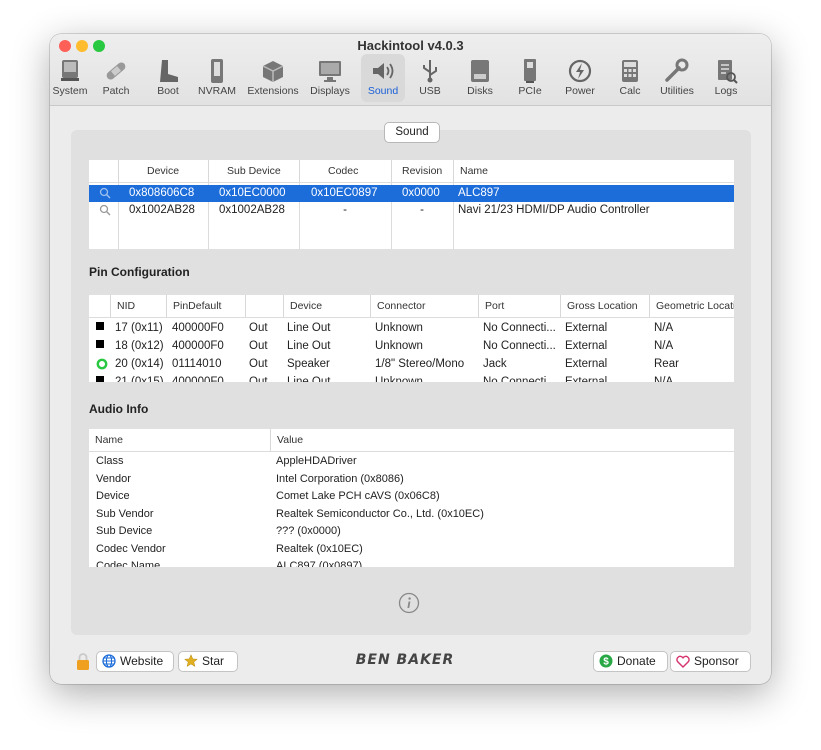 The height and width of the screenshot is (750, 821). I want to click on audio-info-name: Vendor, so click(113, 478).